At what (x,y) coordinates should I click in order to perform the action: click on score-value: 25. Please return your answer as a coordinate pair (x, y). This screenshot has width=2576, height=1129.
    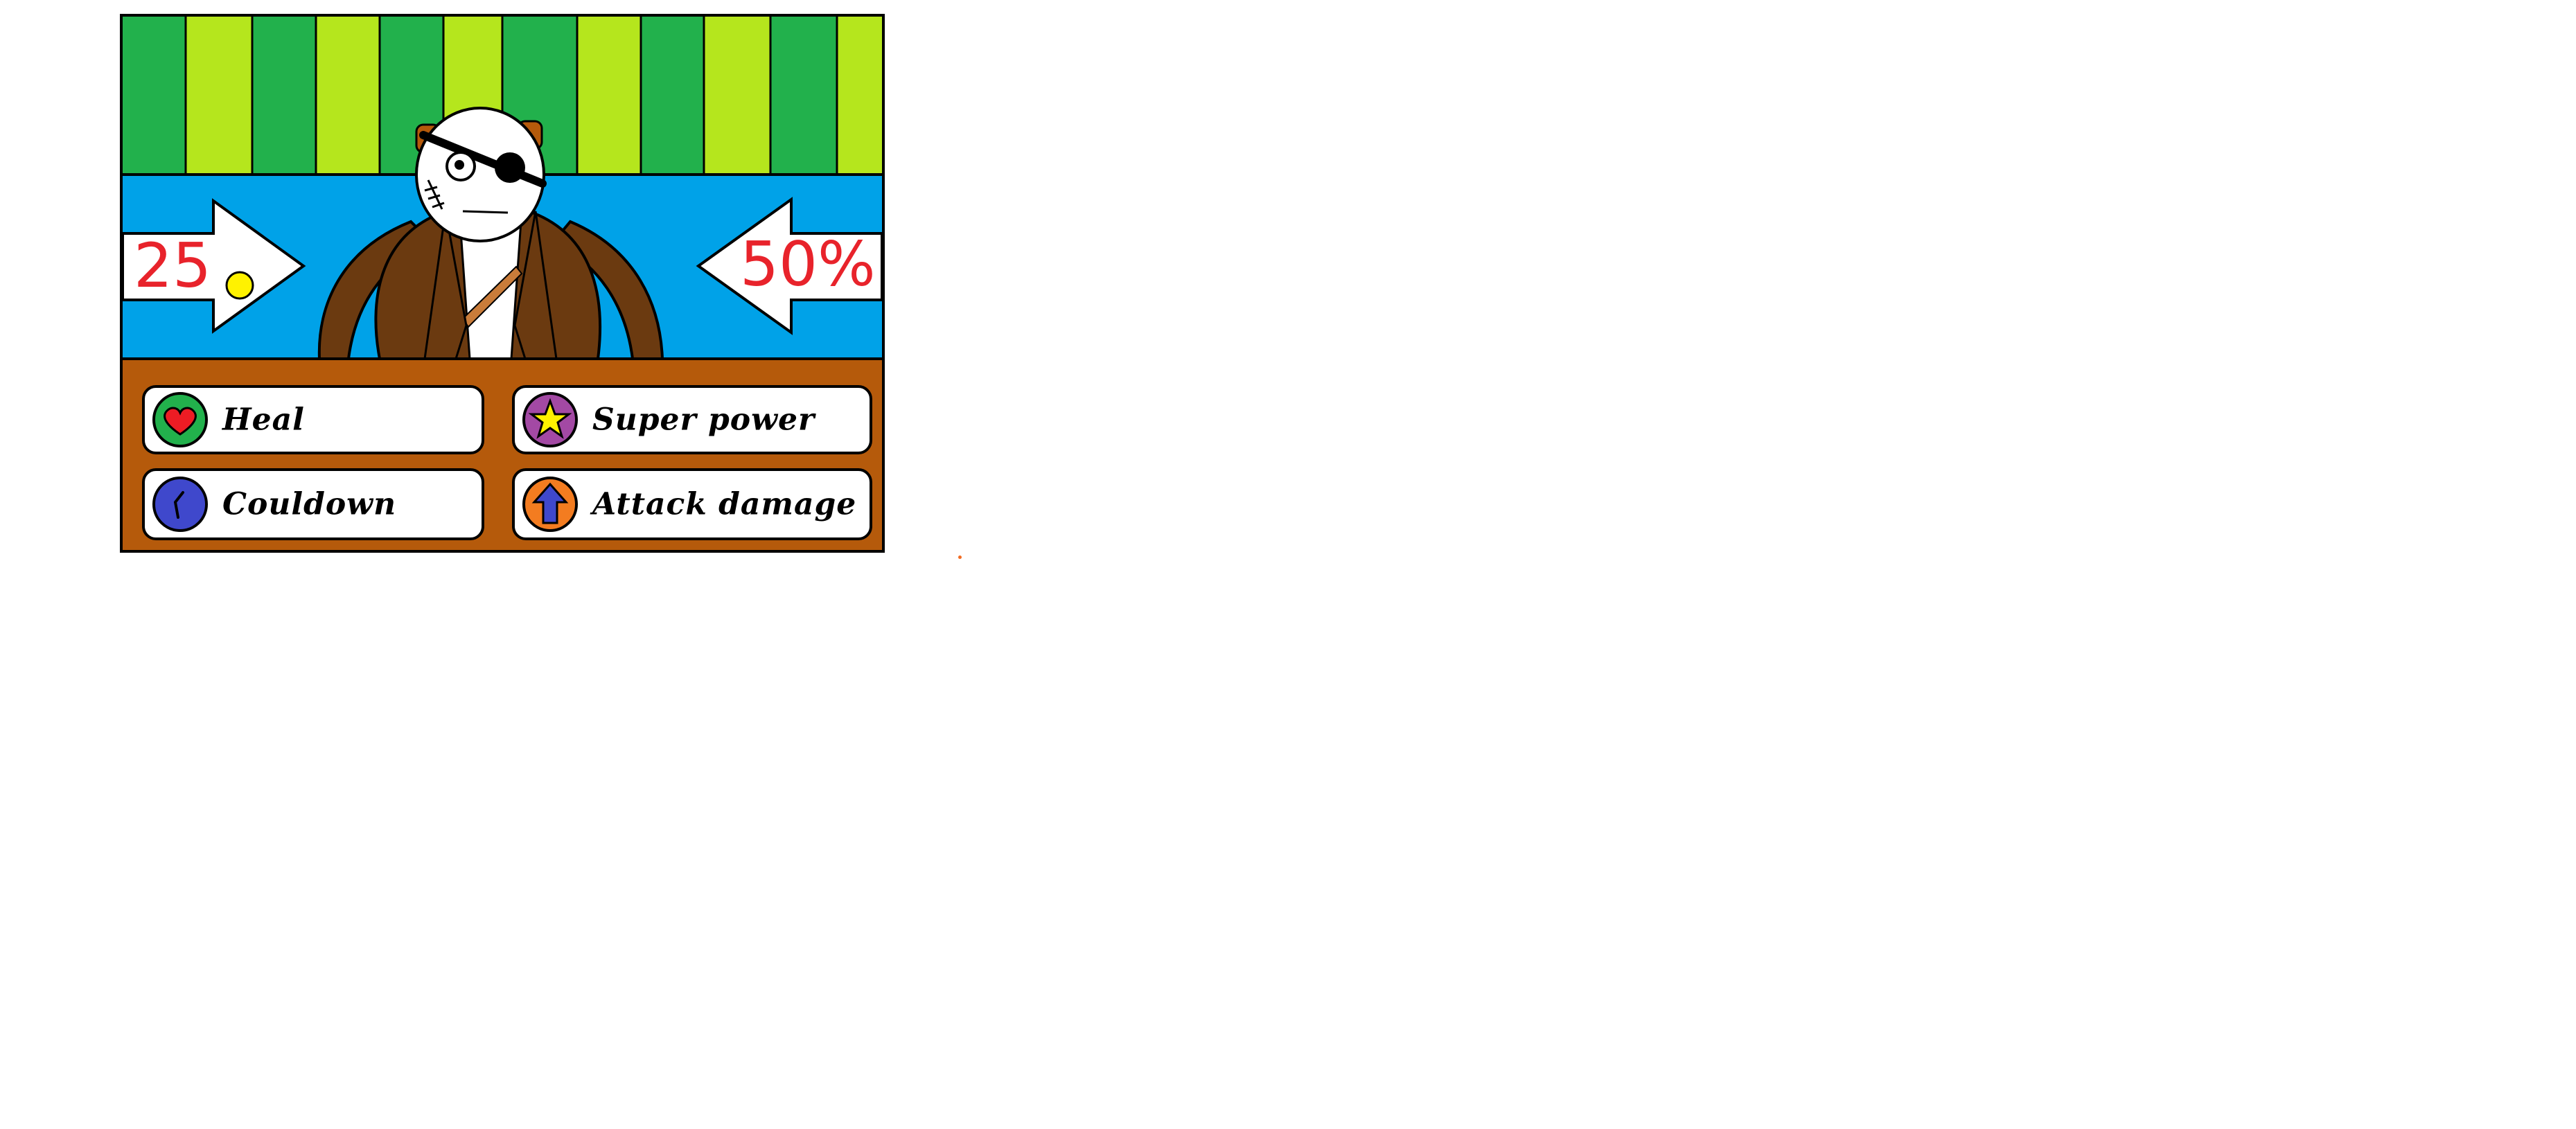
    Looking at the image, I should click on (172, 265).